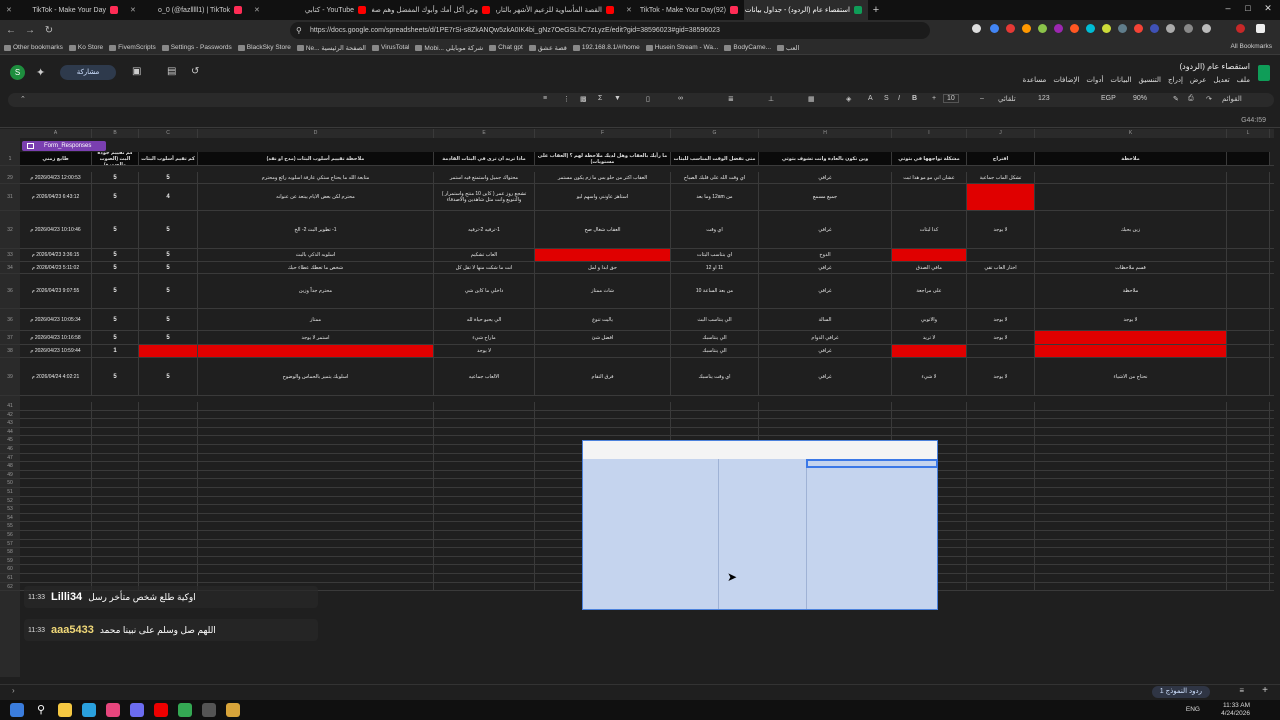 This screenshot has height=720, width=1280. I want to click on cell: غرافي, so click(825, 351).